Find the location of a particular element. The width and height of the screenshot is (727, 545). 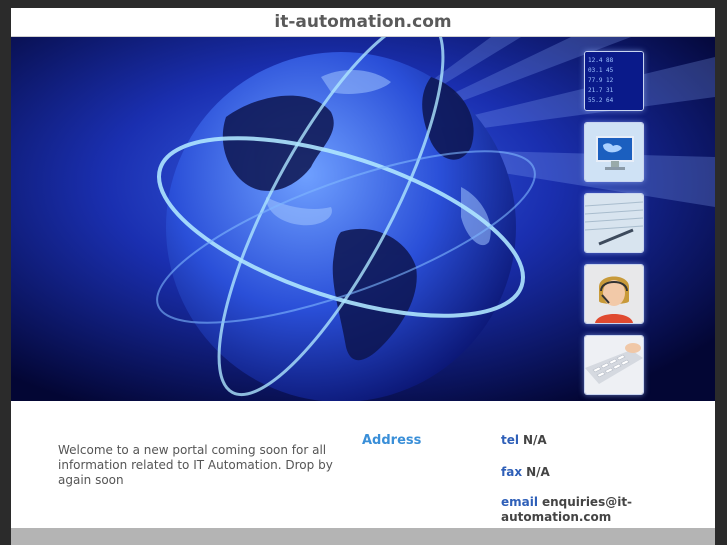

keyboard-icon is located at coordinates (614, 365).